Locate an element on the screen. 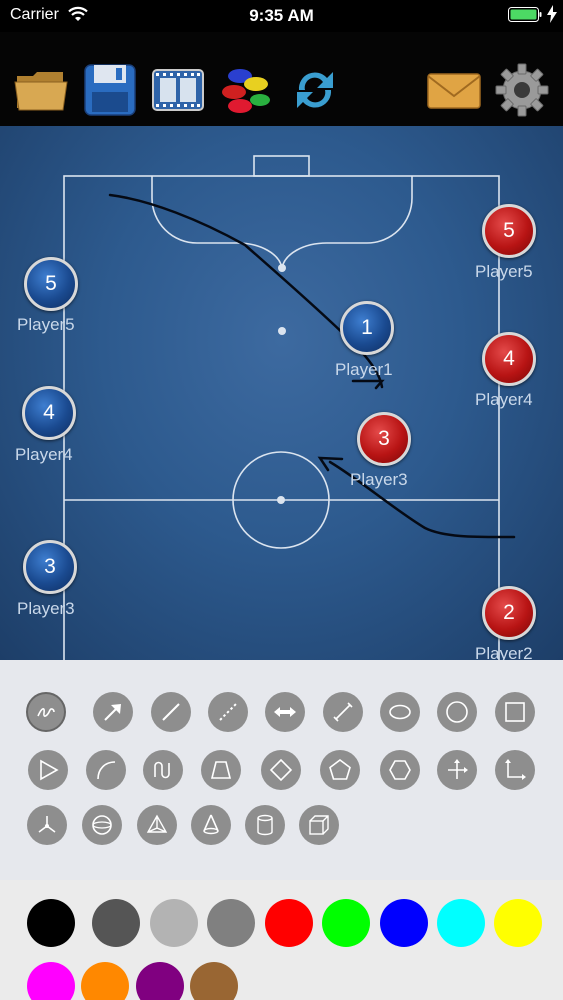 The height and width of the screenshot is (1000, 563). player-token-red-4: 4 is located at coordinates (509, 359).